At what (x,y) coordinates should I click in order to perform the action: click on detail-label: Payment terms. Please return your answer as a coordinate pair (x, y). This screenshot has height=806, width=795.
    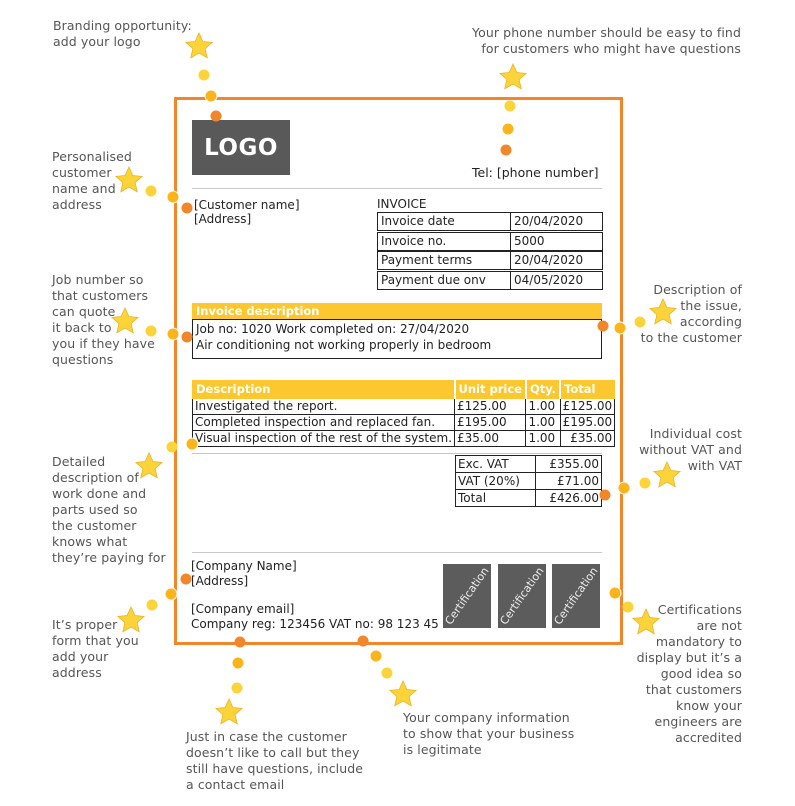
    Looking at the image, I should click on (444, 260).